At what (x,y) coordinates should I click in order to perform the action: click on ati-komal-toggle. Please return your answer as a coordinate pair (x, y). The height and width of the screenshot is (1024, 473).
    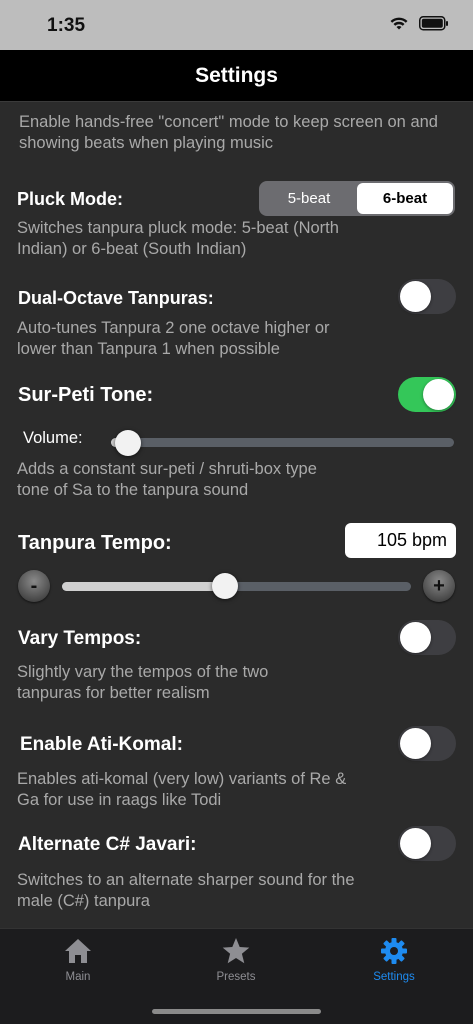
    Looking at the image, I should click on (427, 743).